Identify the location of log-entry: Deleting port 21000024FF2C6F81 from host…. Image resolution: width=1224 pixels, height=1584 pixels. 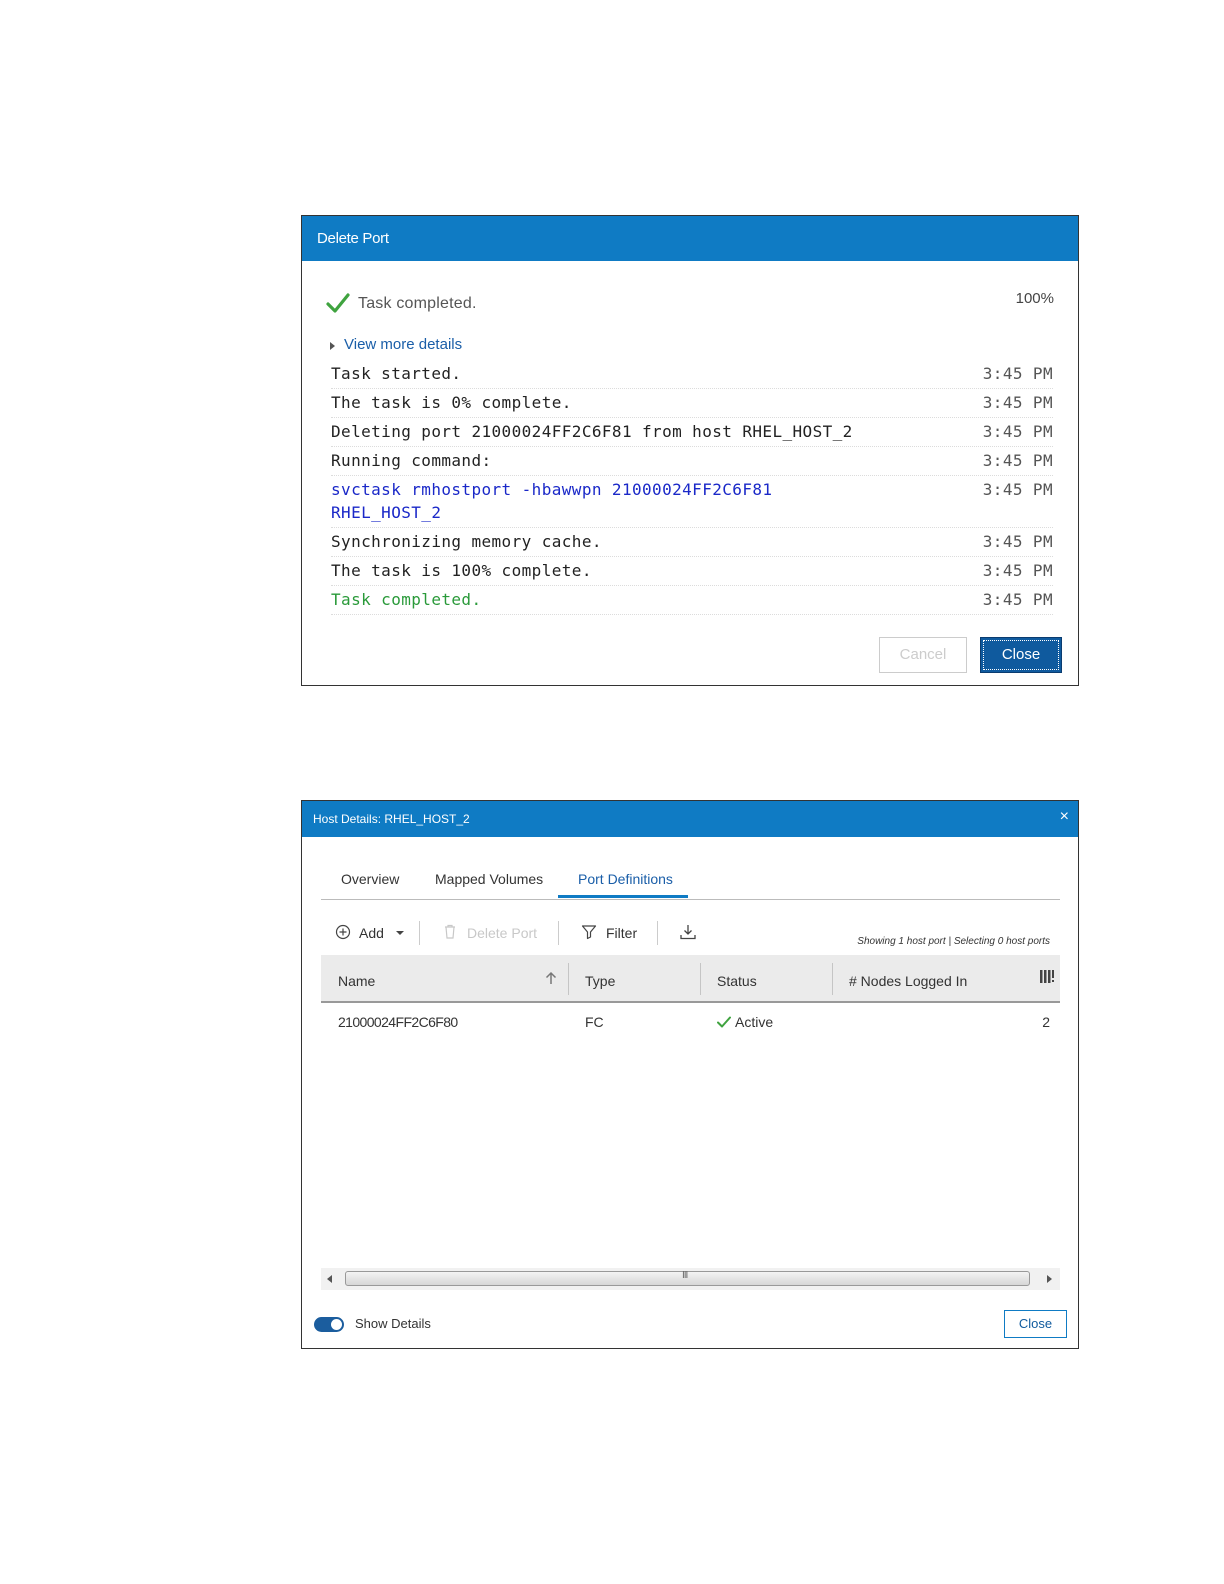
(692, 432).